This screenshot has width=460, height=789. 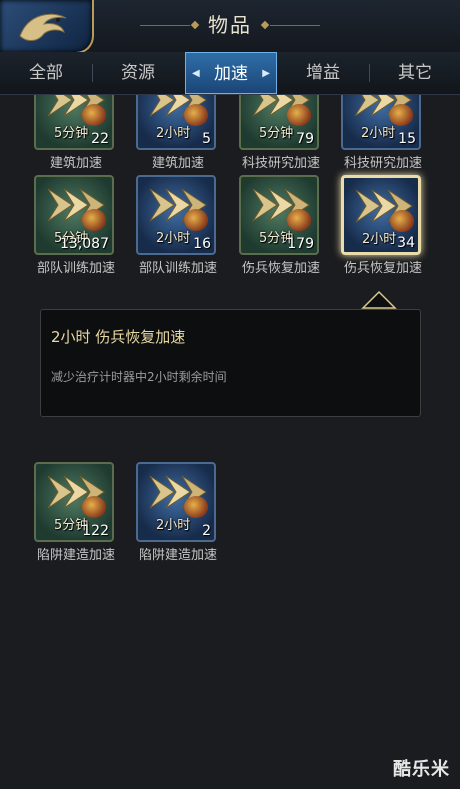 I want to click on category-tabs: 全部 资源 ◀ 加速 ▶ 增益 其它, so click(x=230, y=73).